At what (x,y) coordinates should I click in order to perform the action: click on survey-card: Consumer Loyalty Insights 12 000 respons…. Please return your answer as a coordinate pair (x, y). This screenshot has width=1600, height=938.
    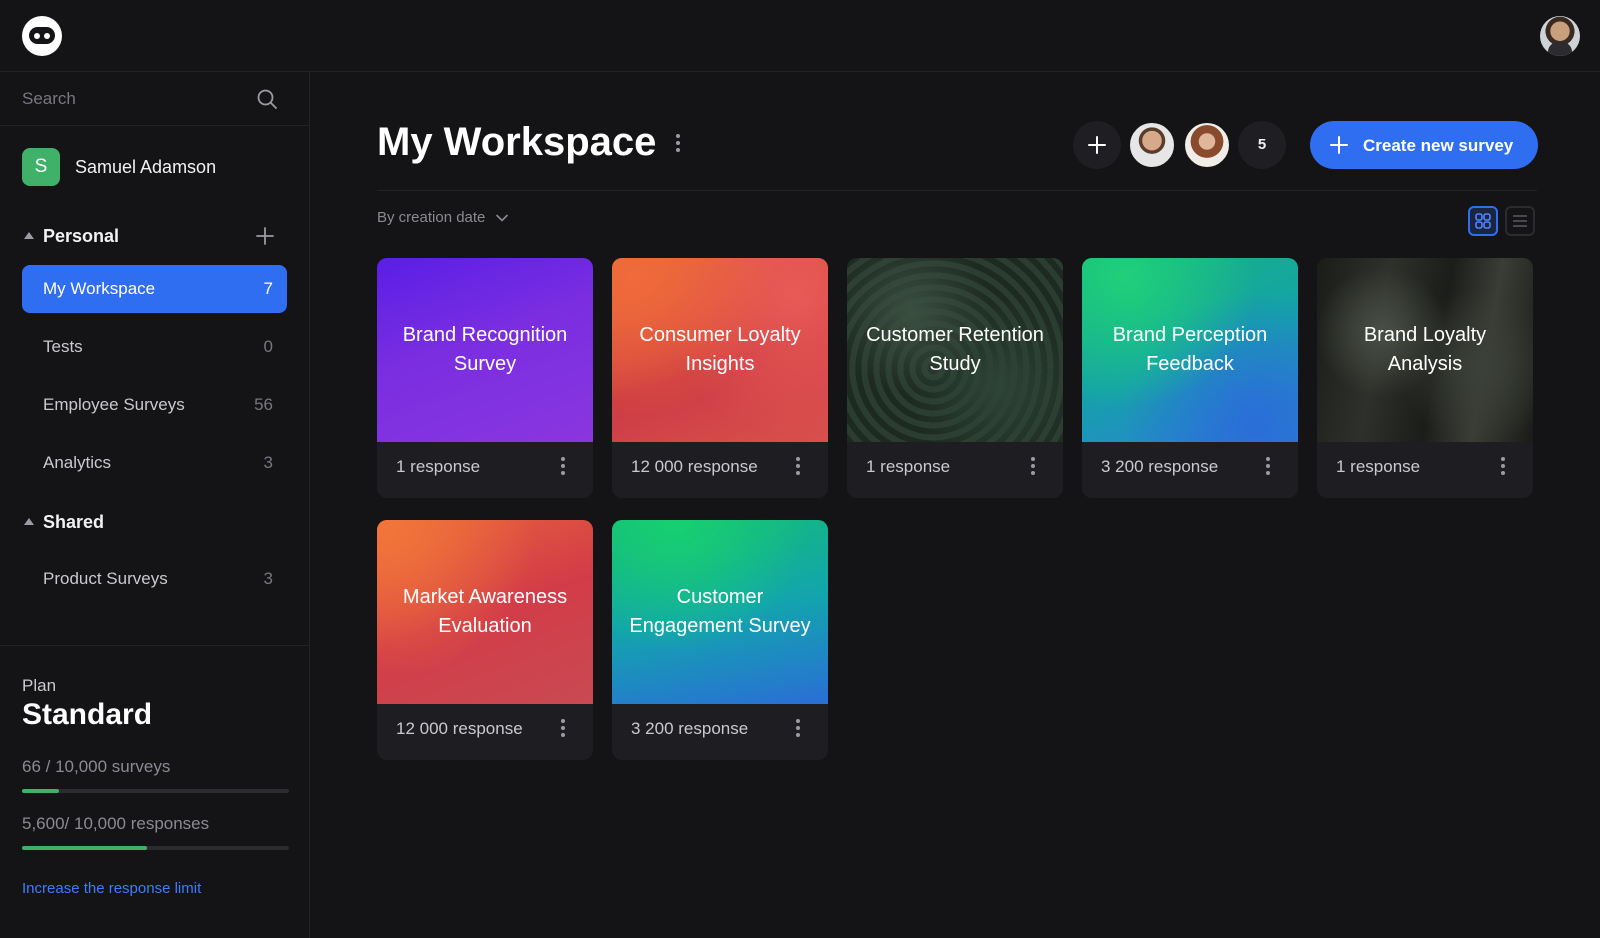
    Looking at the image, I should click on (720, 378).